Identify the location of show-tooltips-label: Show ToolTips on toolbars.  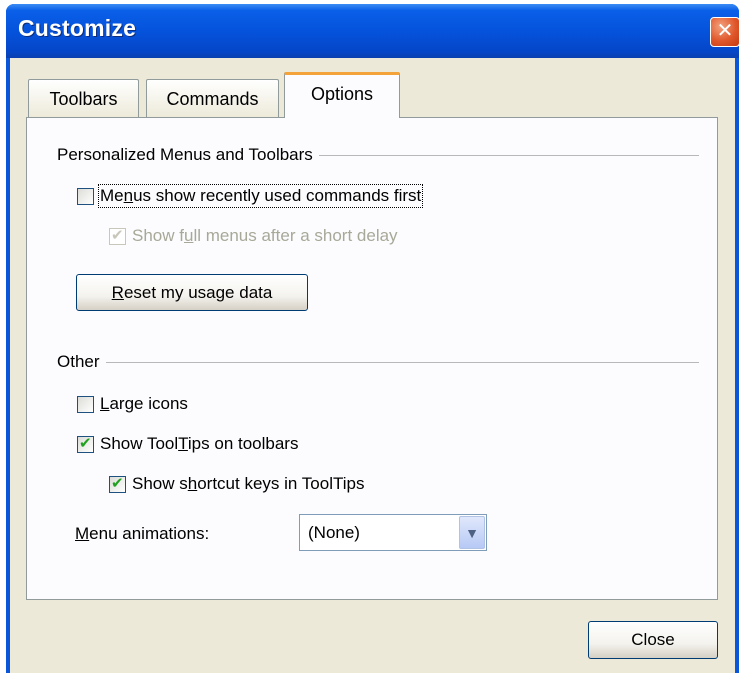
(199, 443).